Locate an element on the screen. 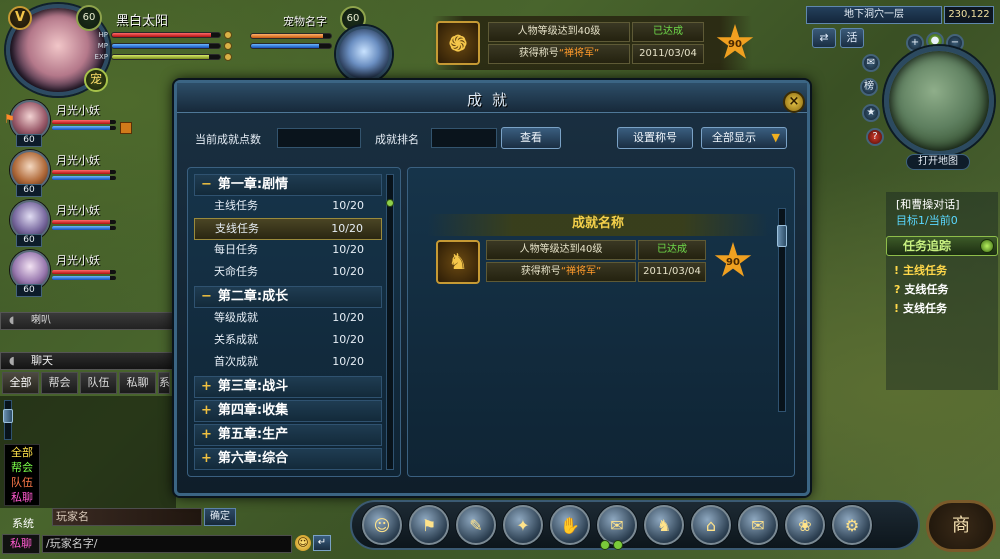 The height and width of the screenshot is (559, 1000). handshake-icon: ✋ is located at coordinates (570, 525).